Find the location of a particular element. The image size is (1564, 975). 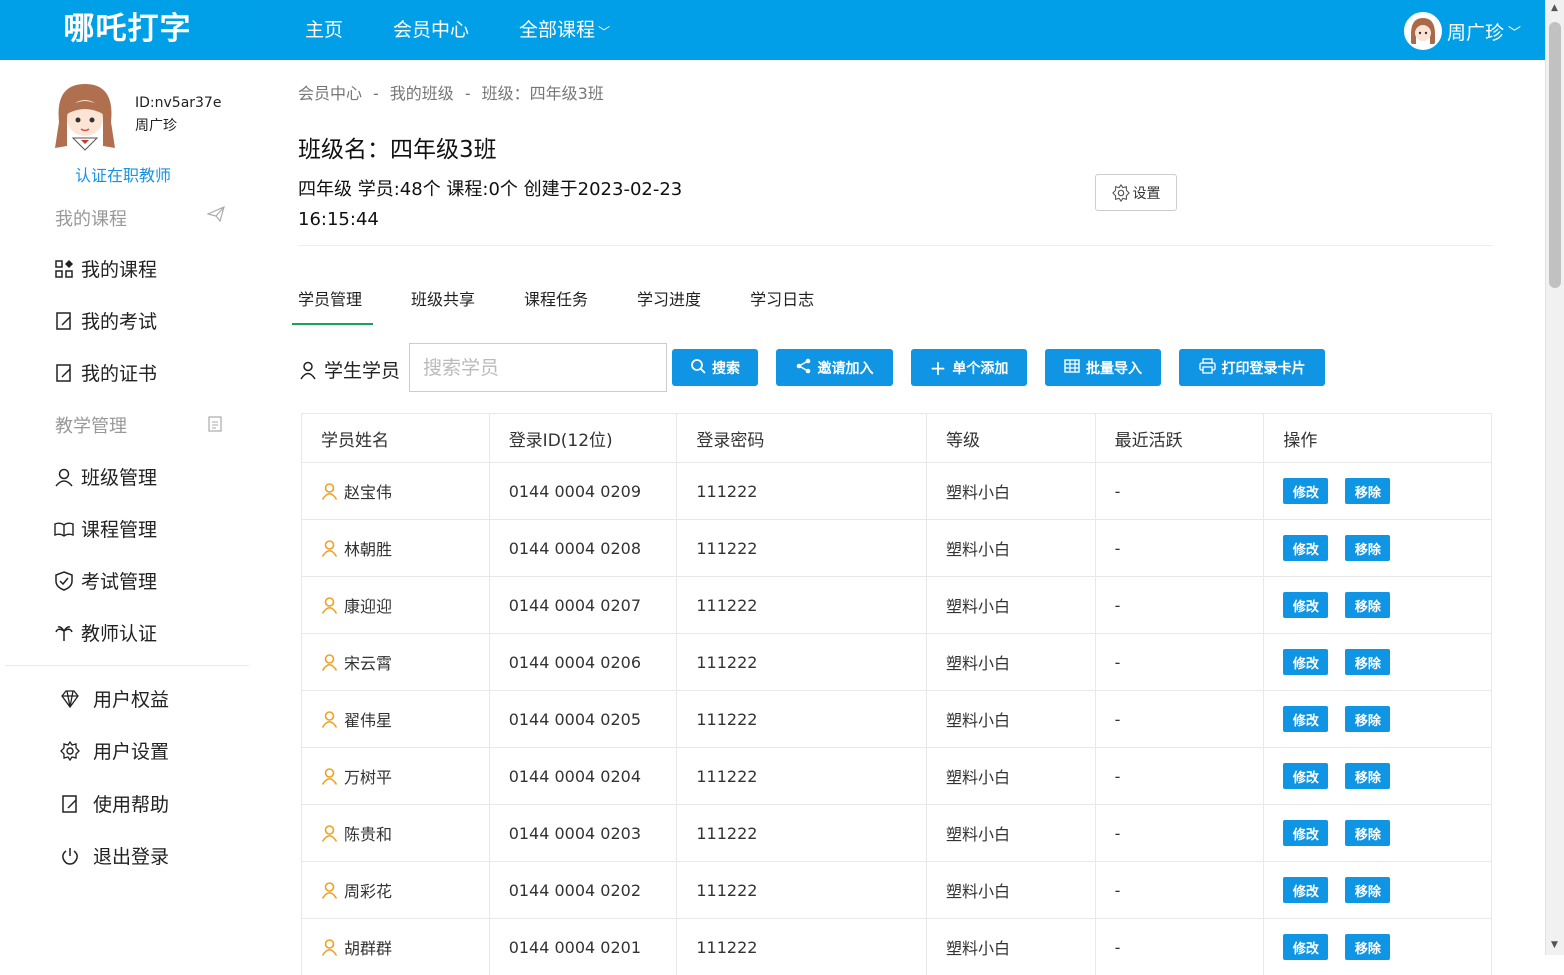

tab-class-share: 班级共享 is located at coordinates (443, 298).